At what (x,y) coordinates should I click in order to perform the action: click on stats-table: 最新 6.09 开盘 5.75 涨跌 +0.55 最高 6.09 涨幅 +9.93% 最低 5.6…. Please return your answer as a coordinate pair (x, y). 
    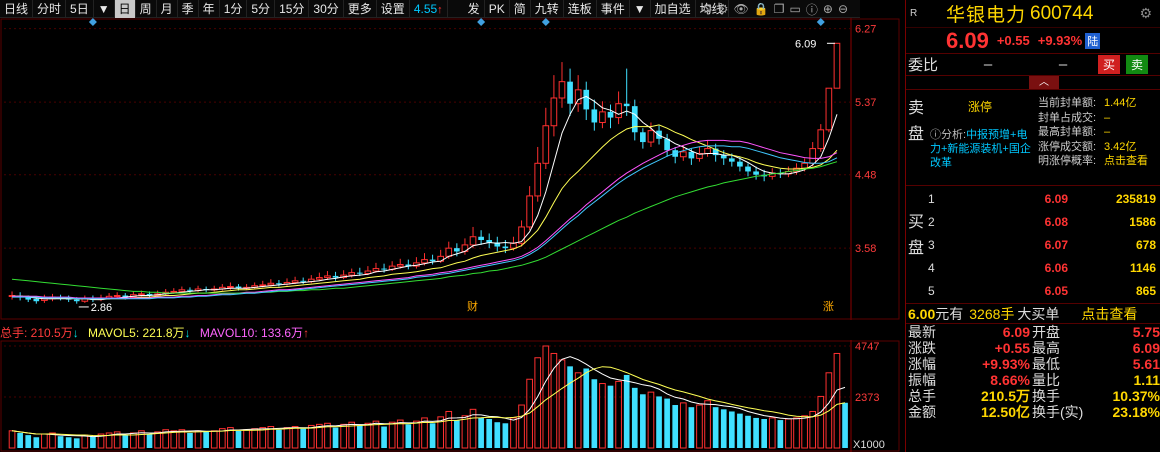
    Looking at the image, I should click on (1033, 380).